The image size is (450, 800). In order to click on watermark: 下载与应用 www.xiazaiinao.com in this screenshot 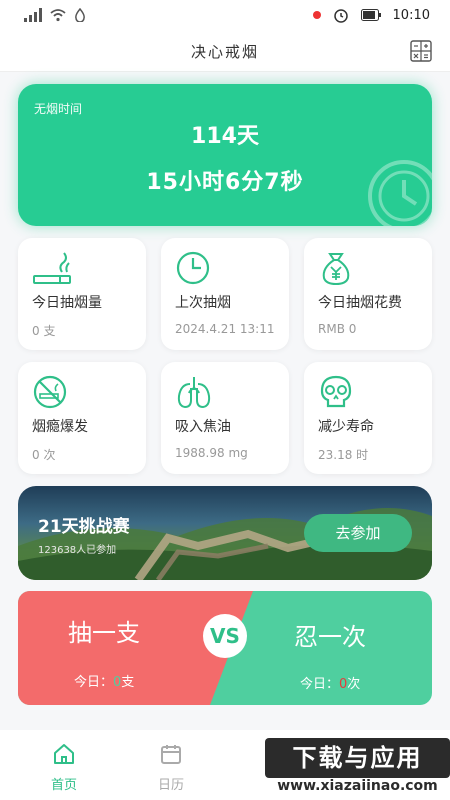, I will do `click(357, 767)`.